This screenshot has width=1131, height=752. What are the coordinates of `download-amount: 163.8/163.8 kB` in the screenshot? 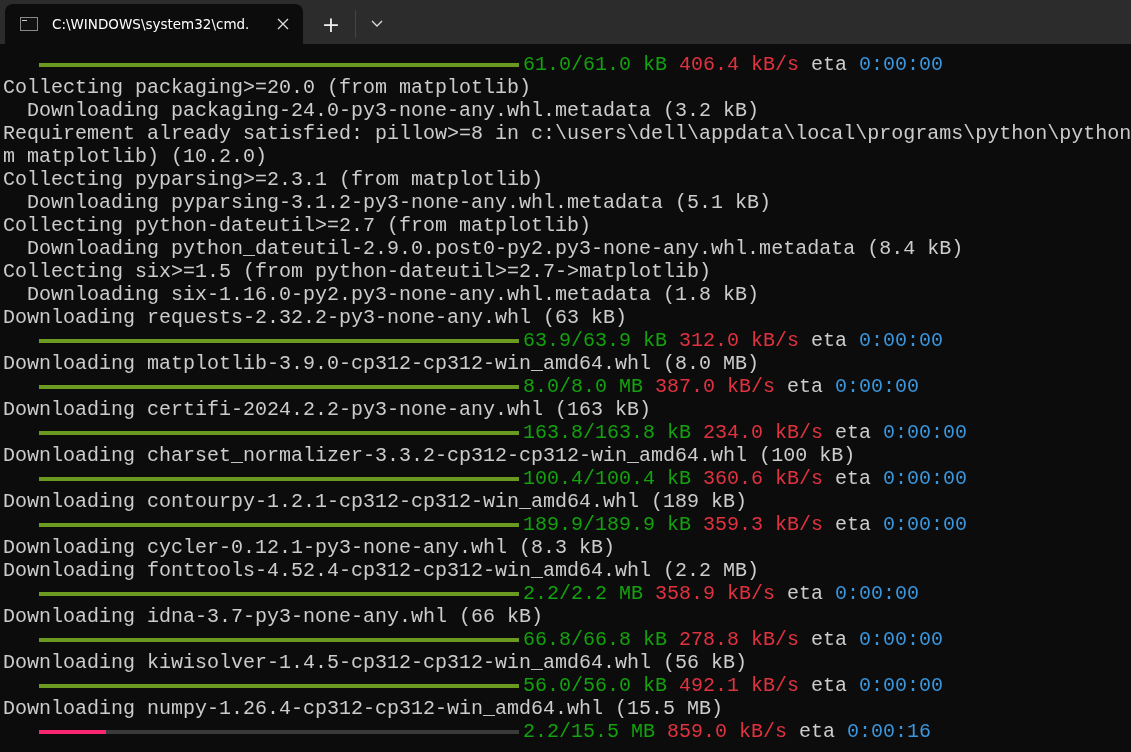 It's located at (607, 432).